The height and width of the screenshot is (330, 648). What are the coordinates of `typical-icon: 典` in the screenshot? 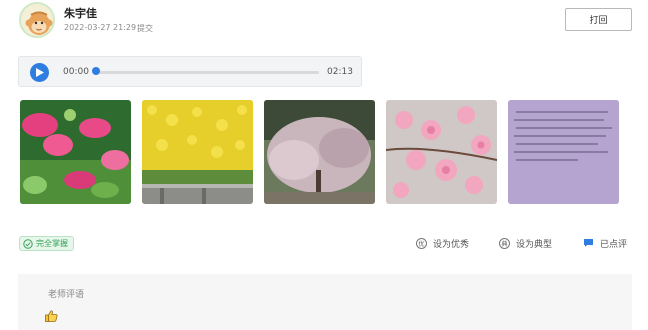 It's located at (504, 243).